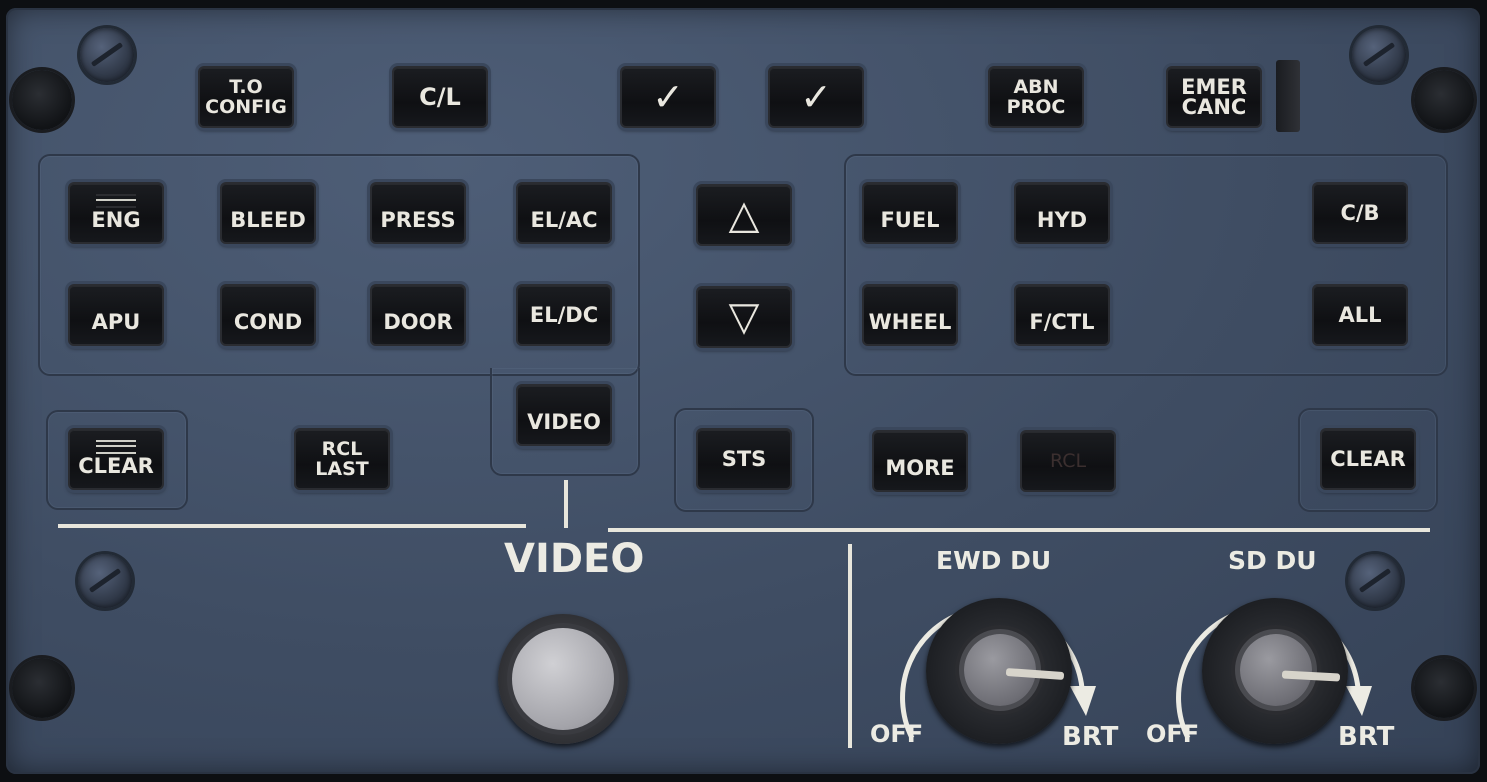  I want to click on page-up-button: △, so click(744, 215).